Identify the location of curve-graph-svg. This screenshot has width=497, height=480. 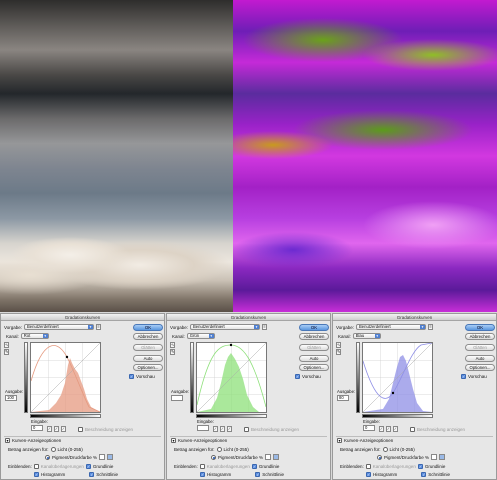
(397, 377).